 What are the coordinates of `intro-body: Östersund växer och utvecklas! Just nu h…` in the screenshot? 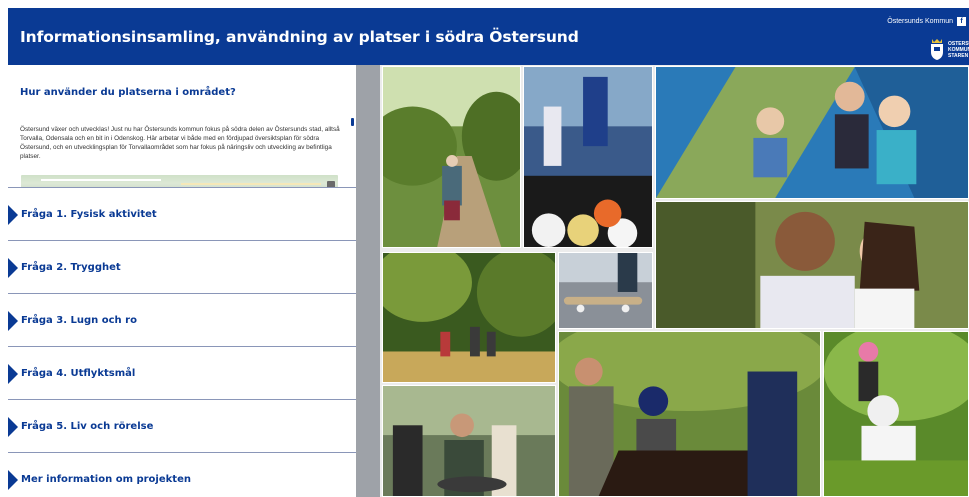 It's located at (180, 143).